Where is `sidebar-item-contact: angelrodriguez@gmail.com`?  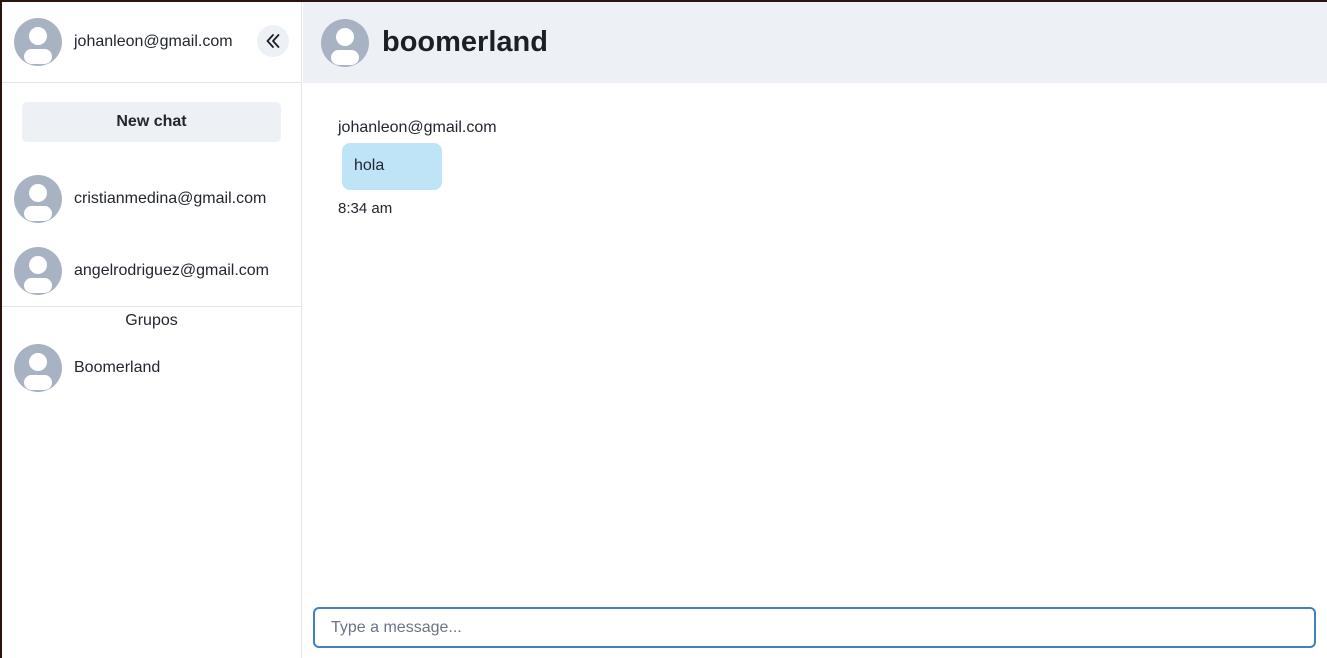
sidebar-item-contact: angelrodriguez@gmail.com is located at coordinates (141, 271).